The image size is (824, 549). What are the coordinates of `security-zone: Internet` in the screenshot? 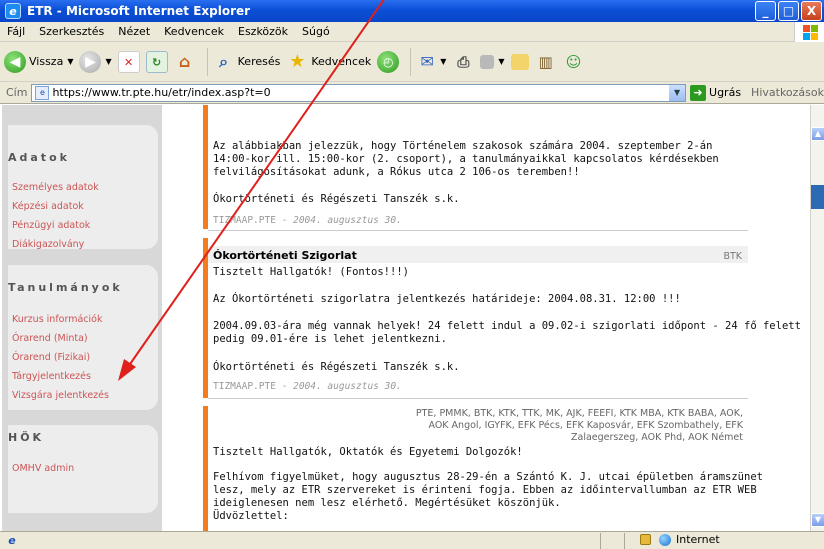 It's located at (680, 539).